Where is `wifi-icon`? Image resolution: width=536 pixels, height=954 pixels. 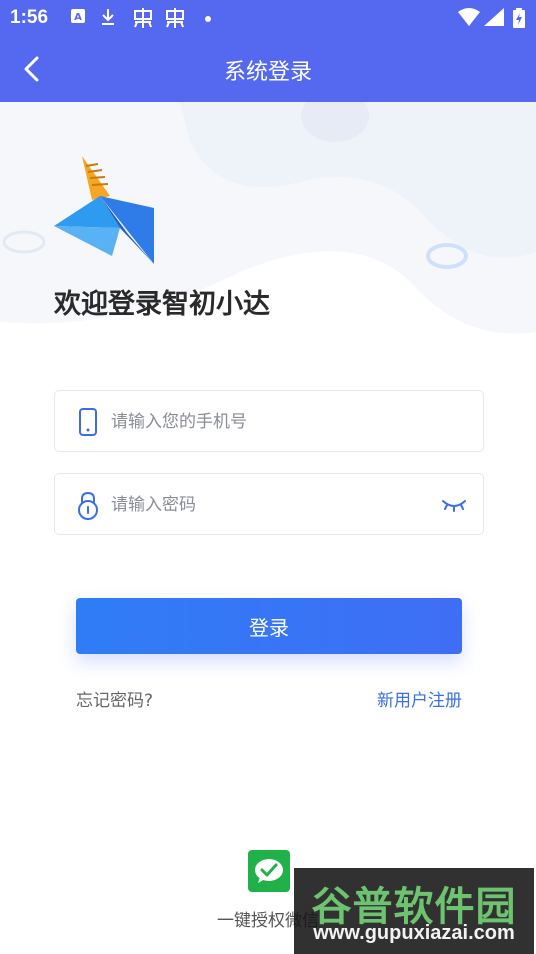
wifi-icon is located at coordinates (469, 18).